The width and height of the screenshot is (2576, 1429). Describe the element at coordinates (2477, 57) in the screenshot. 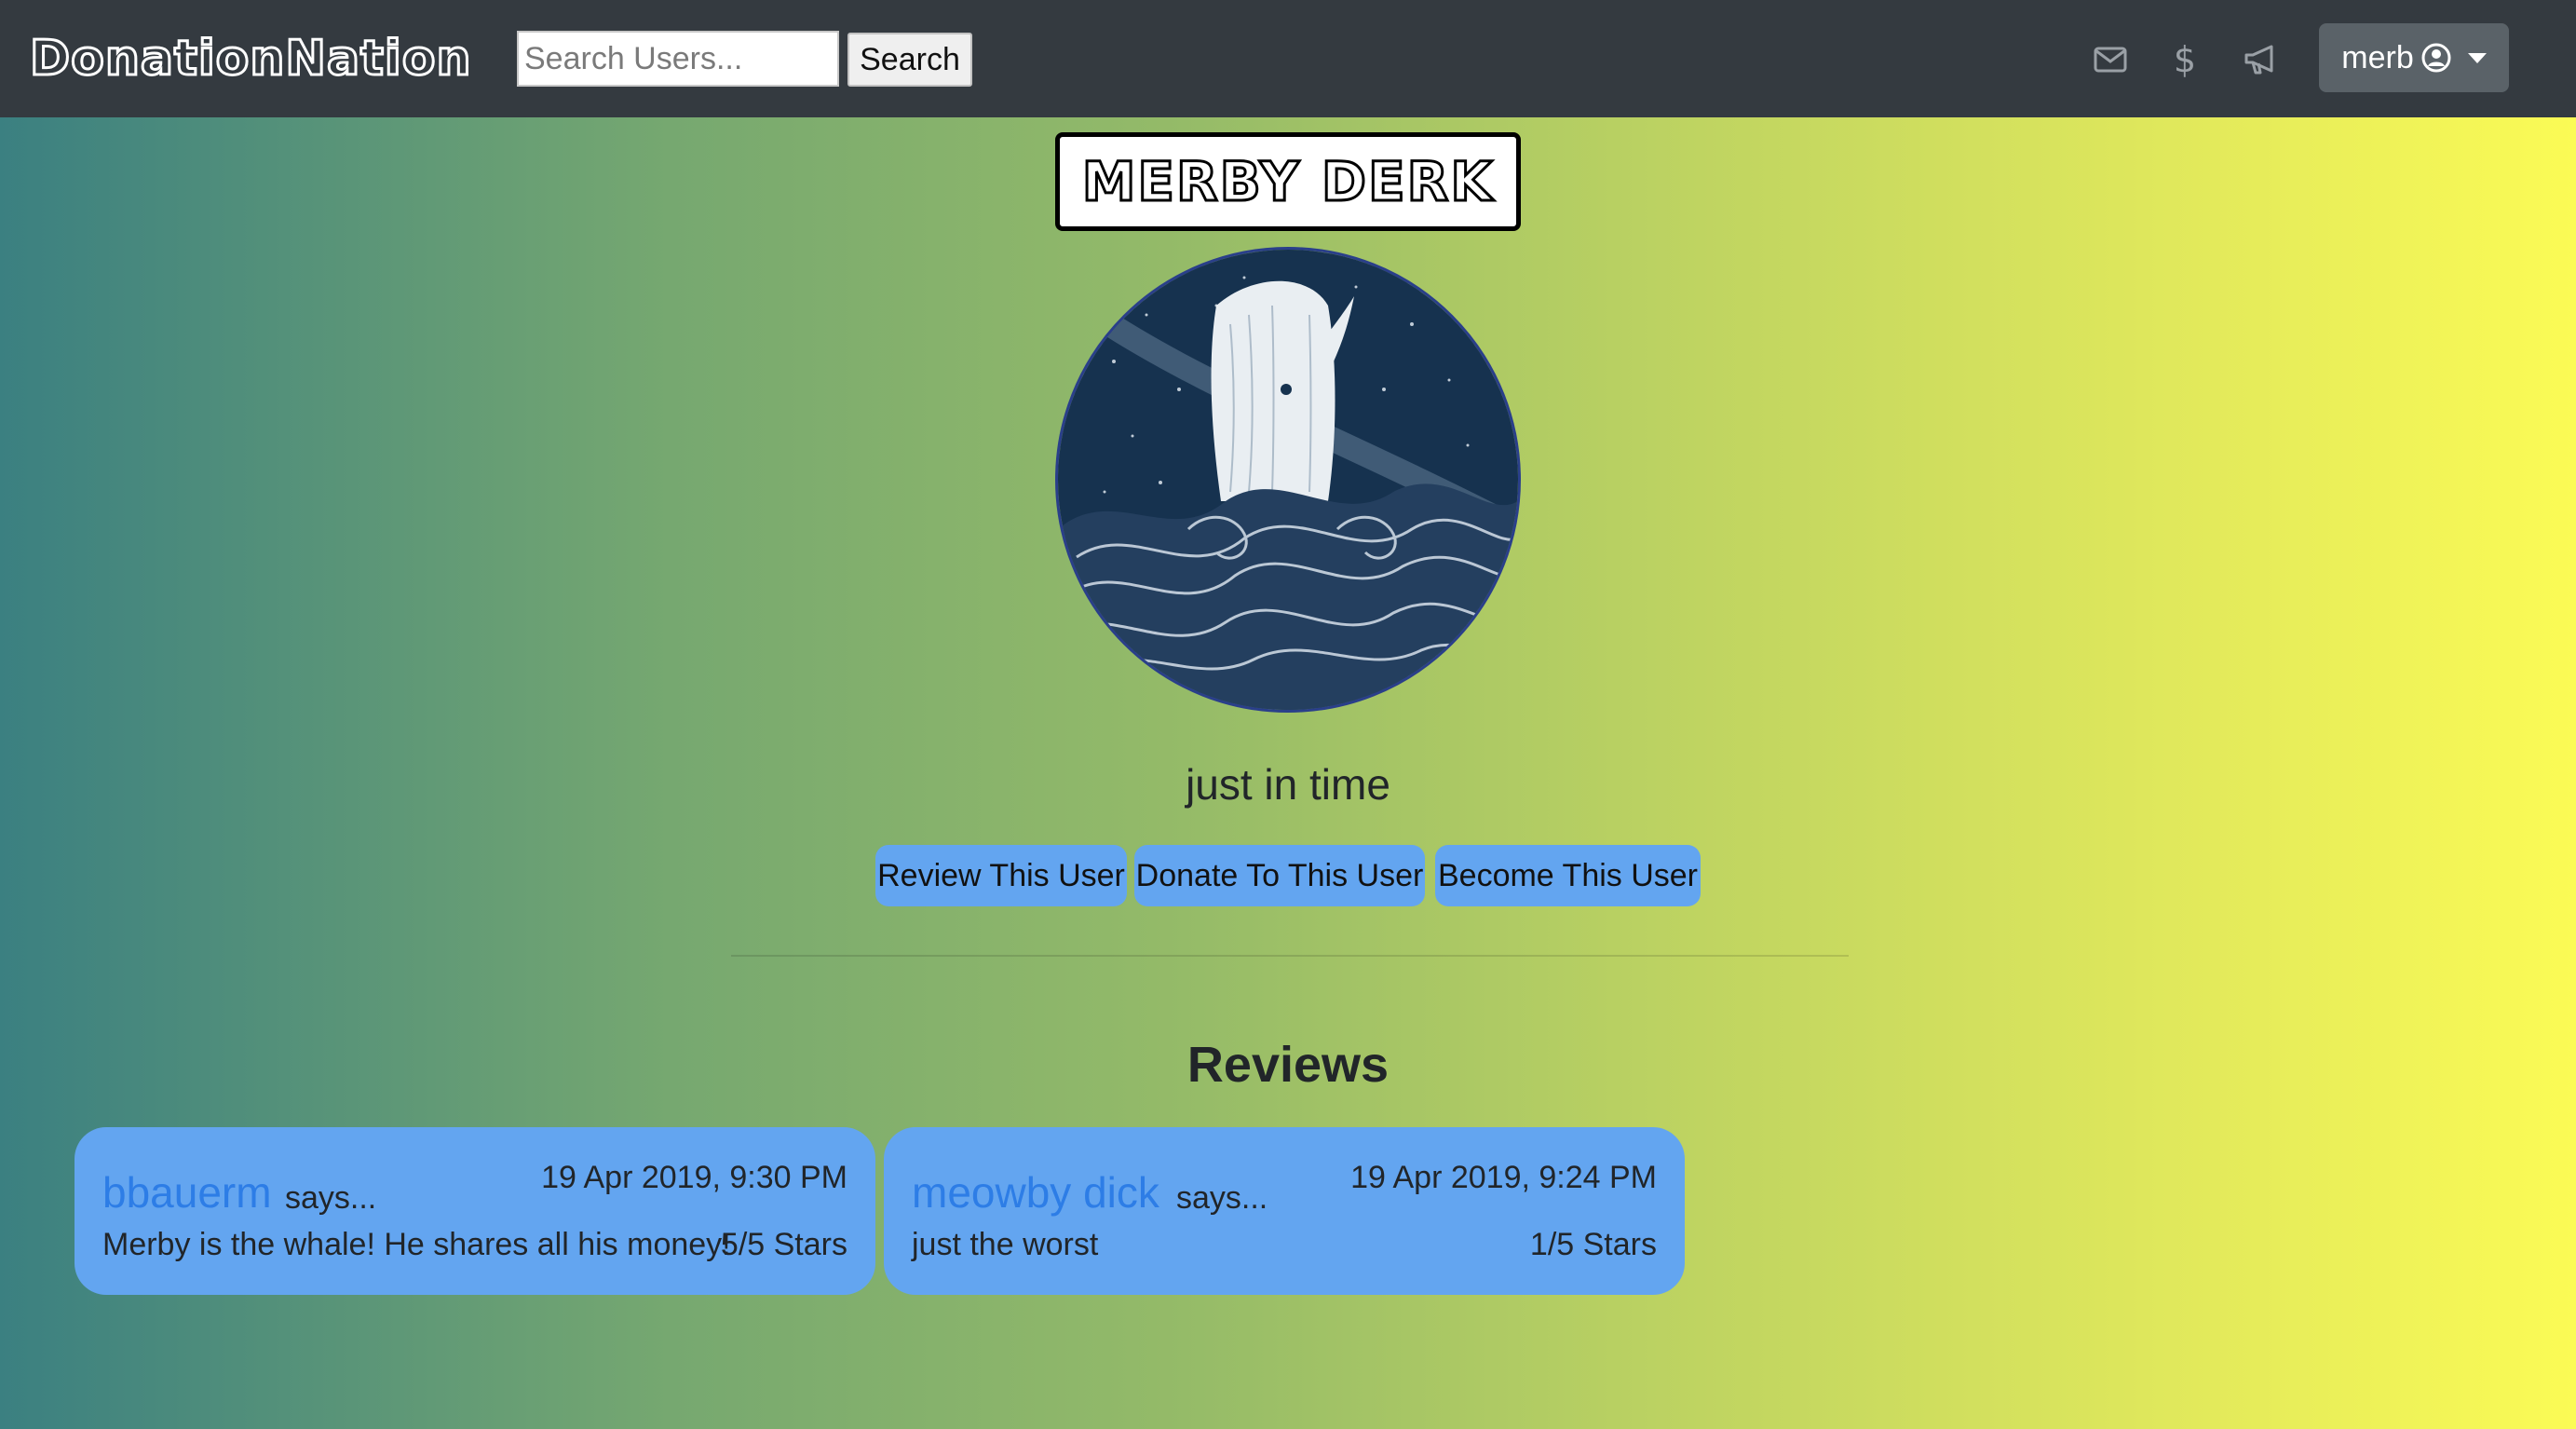

I see `chevron-down-icon` at that location.